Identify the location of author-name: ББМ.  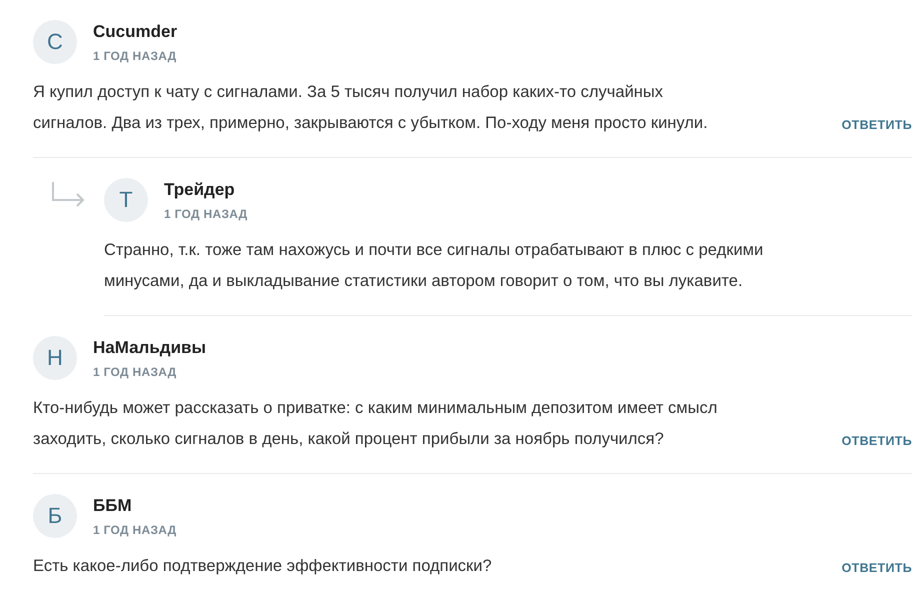
(113, 506).